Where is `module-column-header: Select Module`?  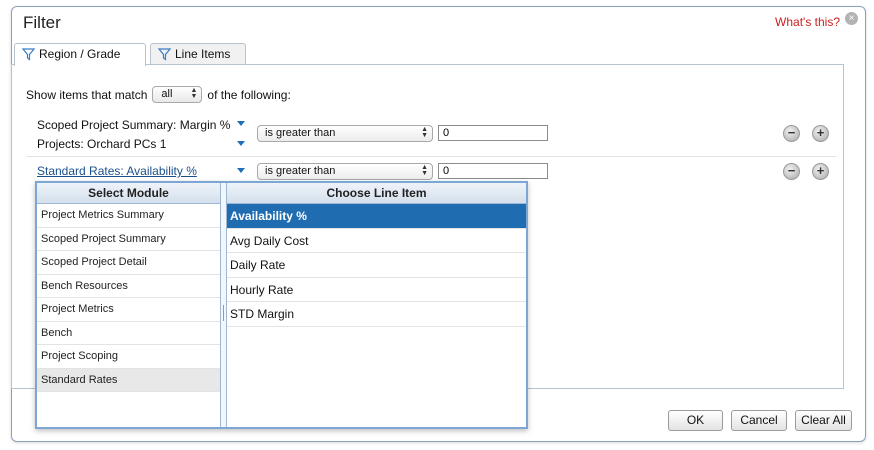
module-column-header: Select Module is located at coordinates (128, 193).